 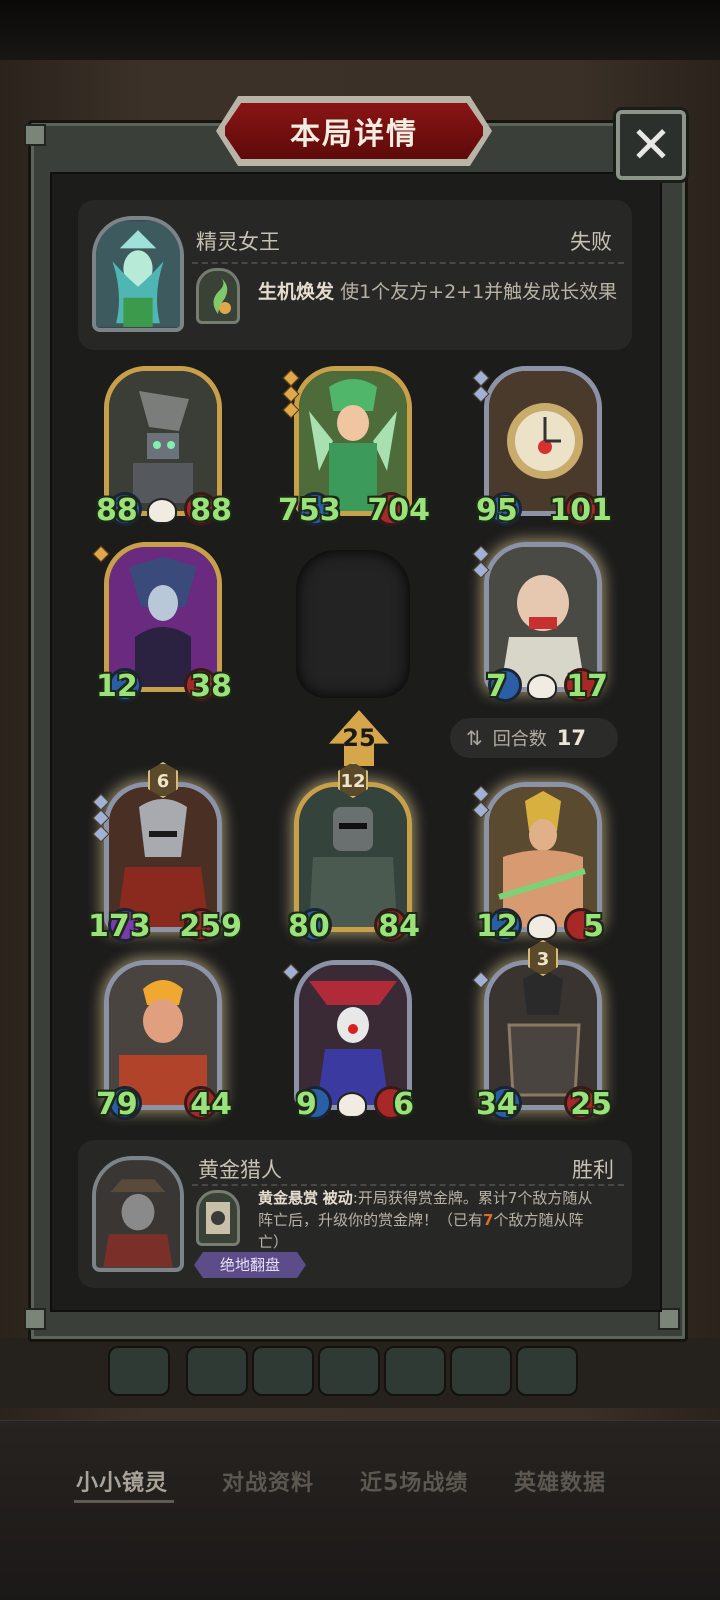 I want to click on close-button: ✕, so click(x=651, y=145).